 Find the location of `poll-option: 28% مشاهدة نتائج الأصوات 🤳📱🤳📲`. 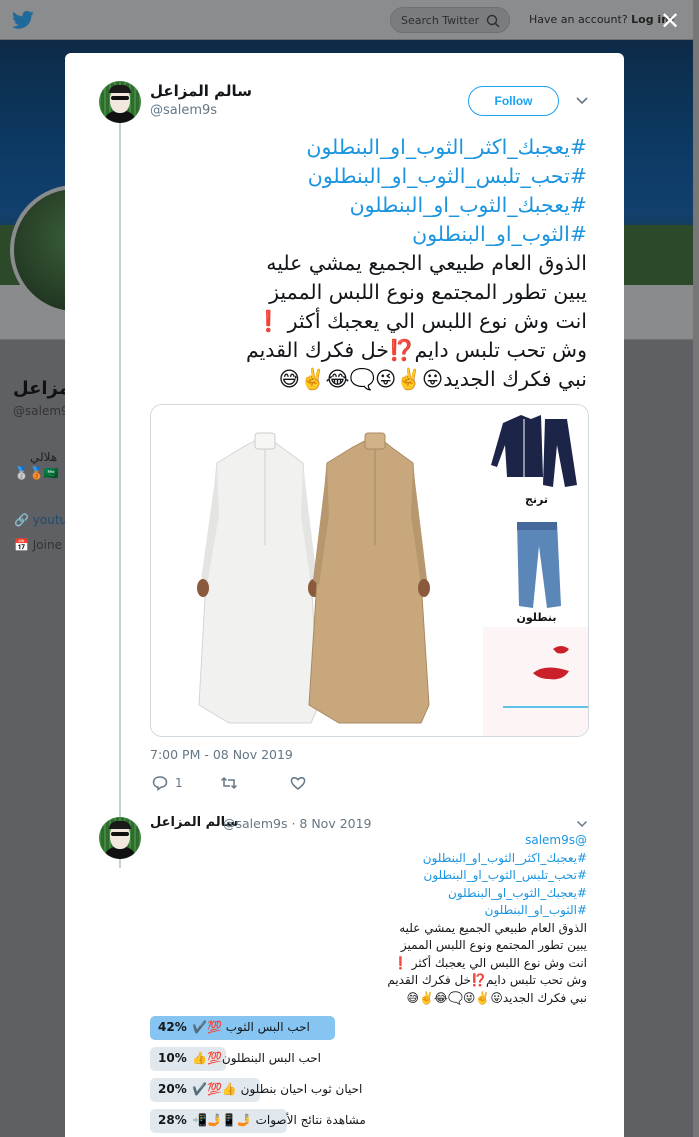

poll-option: 28% مشاهدة نتائج الأصوات 🤳📱🤳📲 is located at coordinates (300, 1121).